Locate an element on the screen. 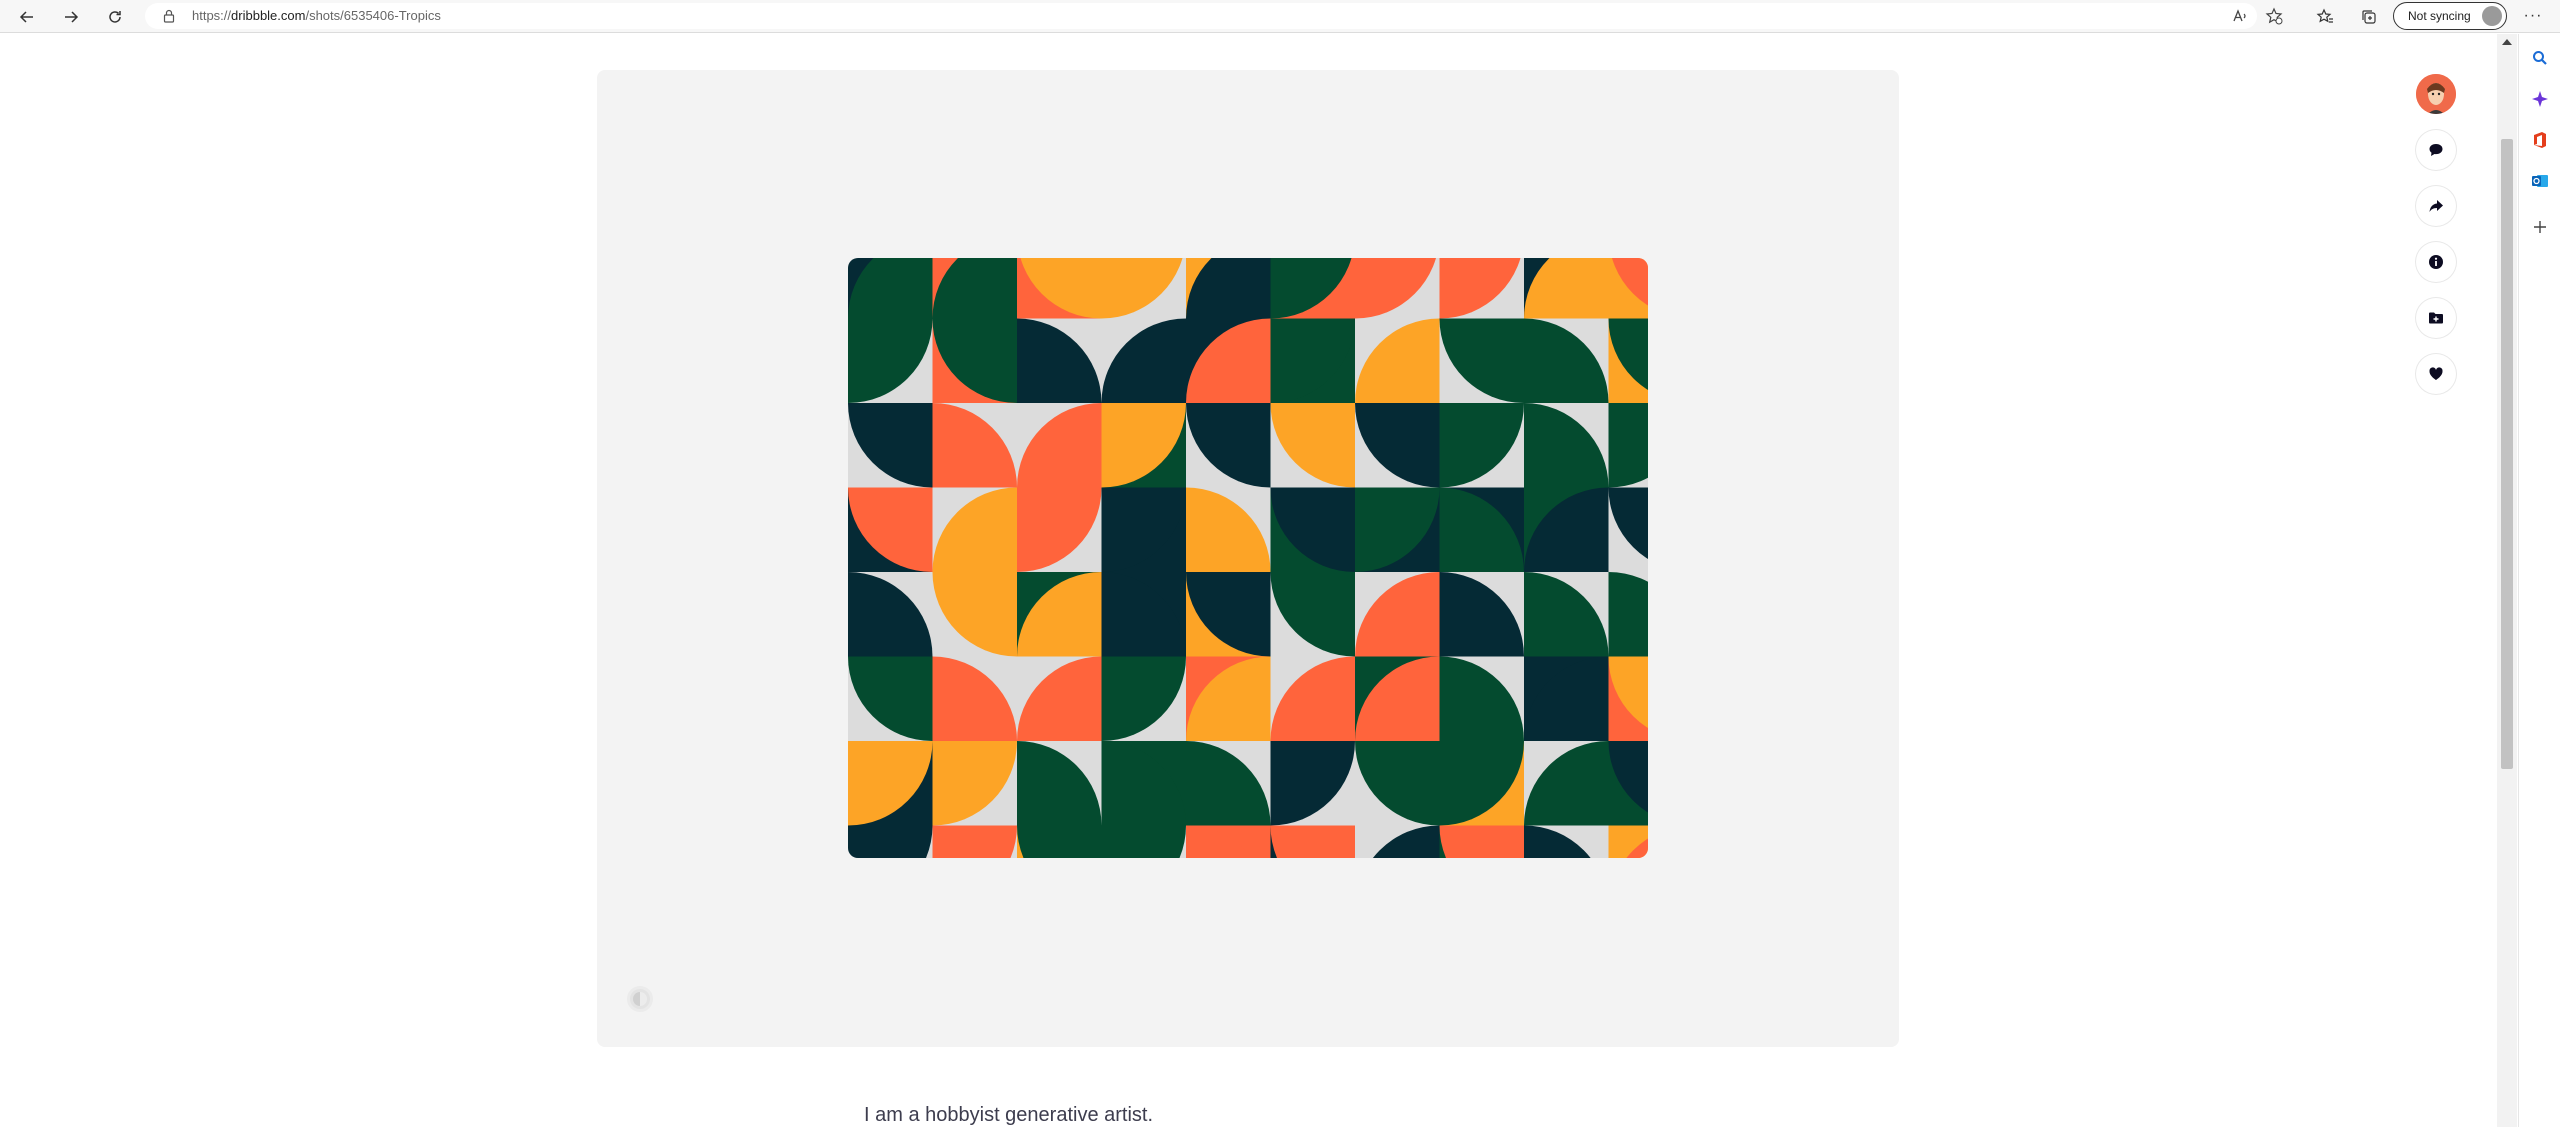 The height and width of the screenshot is (1127, 2560). forward-arrow-icon is located at coordinates (72, 17).